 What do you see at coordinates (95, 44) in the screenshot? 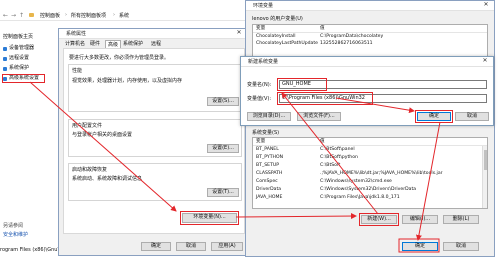
I see `tab-hardware: 硬件` at bounding box center [95, 44].